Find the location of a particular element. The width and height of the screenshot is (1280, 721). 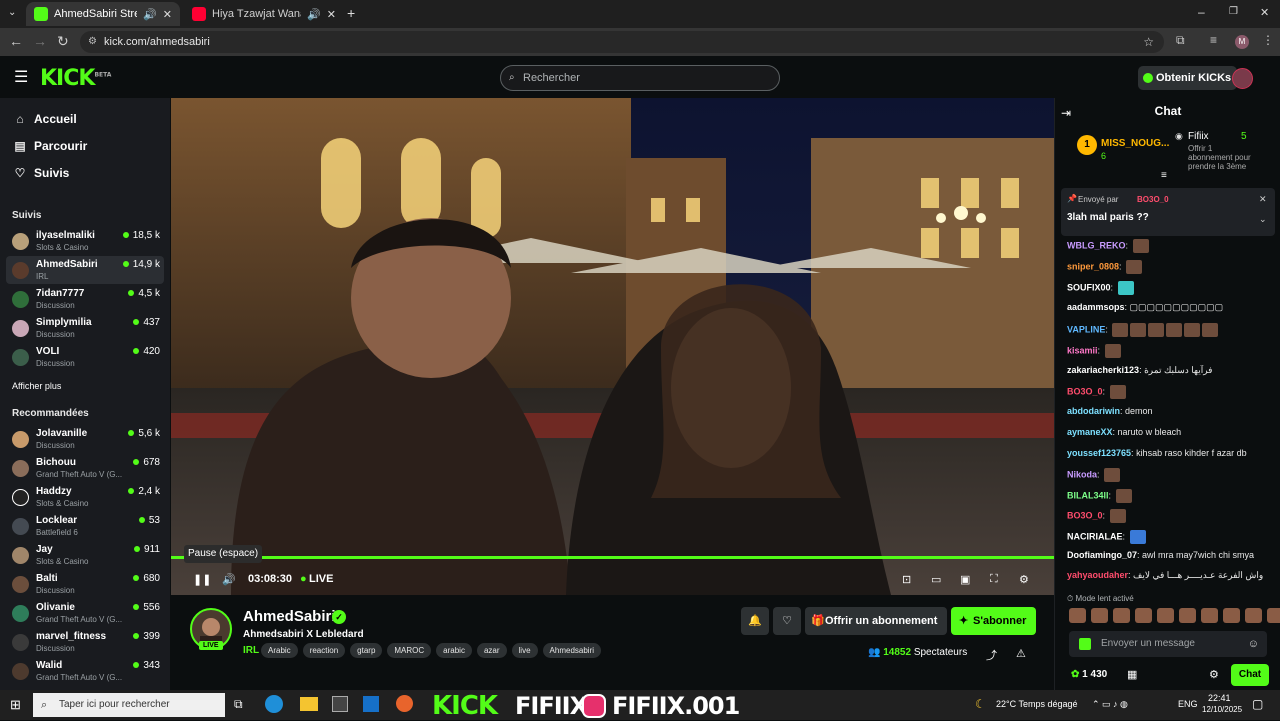

windows-start-icon: ⊞ is located at coordinates (15, 705).